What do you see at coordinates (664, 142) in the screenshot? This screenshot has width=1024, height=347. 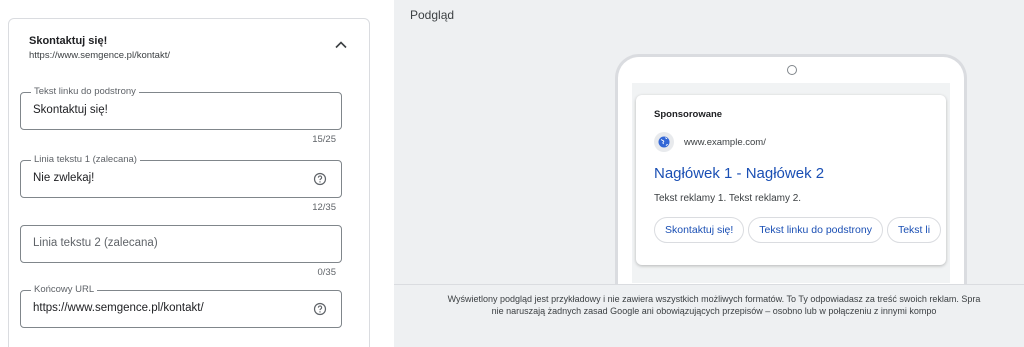 I see `globe-icon` at bounding box center [664, 142].